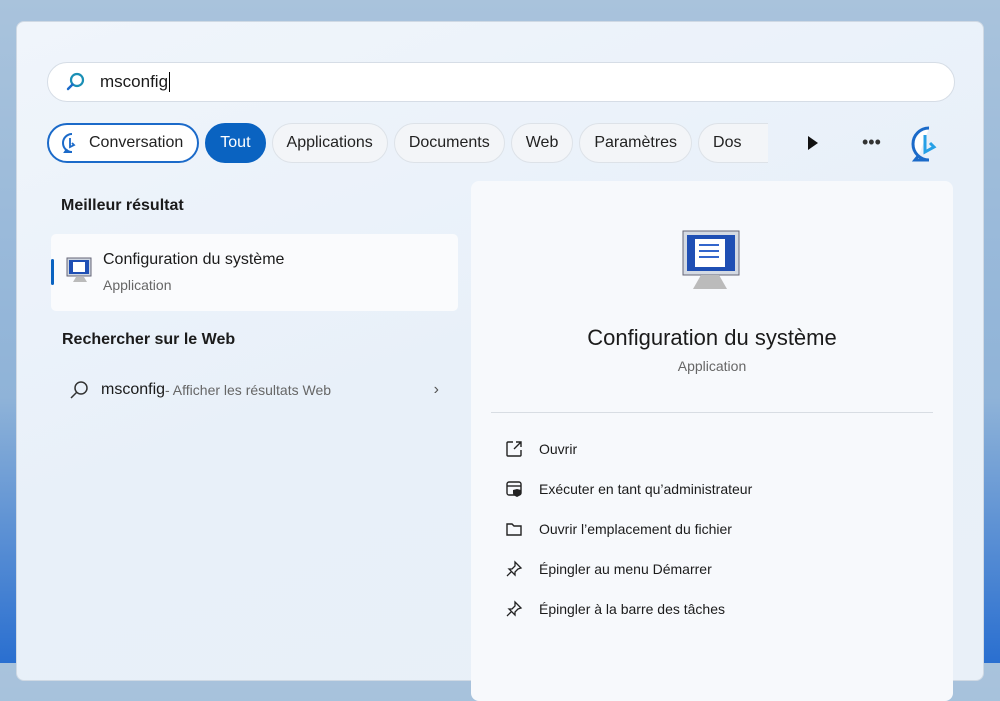 This screenshot has height=701, width=1000. Describe the element at coordinates (501, 82) in the screenshot. I see `search-input: msconfig` at that location.